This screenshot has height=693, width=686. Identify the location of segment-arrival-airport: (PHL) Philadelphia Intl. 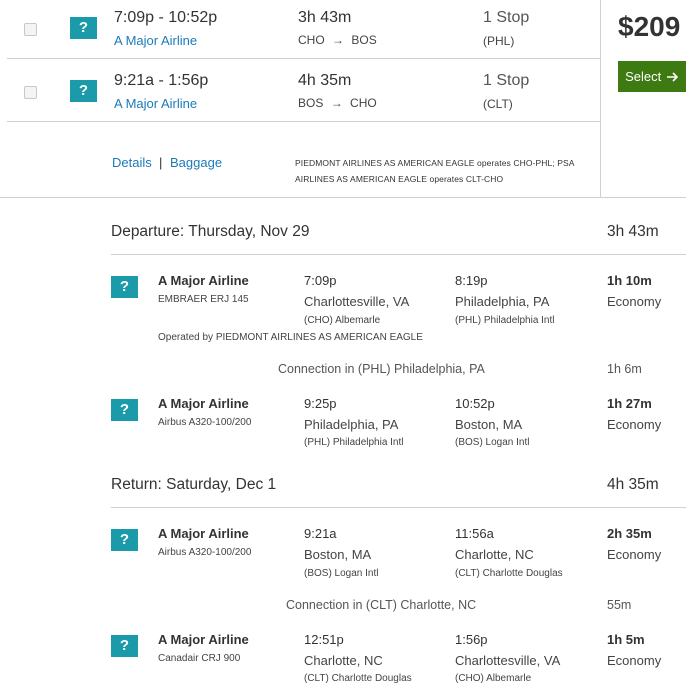
(505, 320).